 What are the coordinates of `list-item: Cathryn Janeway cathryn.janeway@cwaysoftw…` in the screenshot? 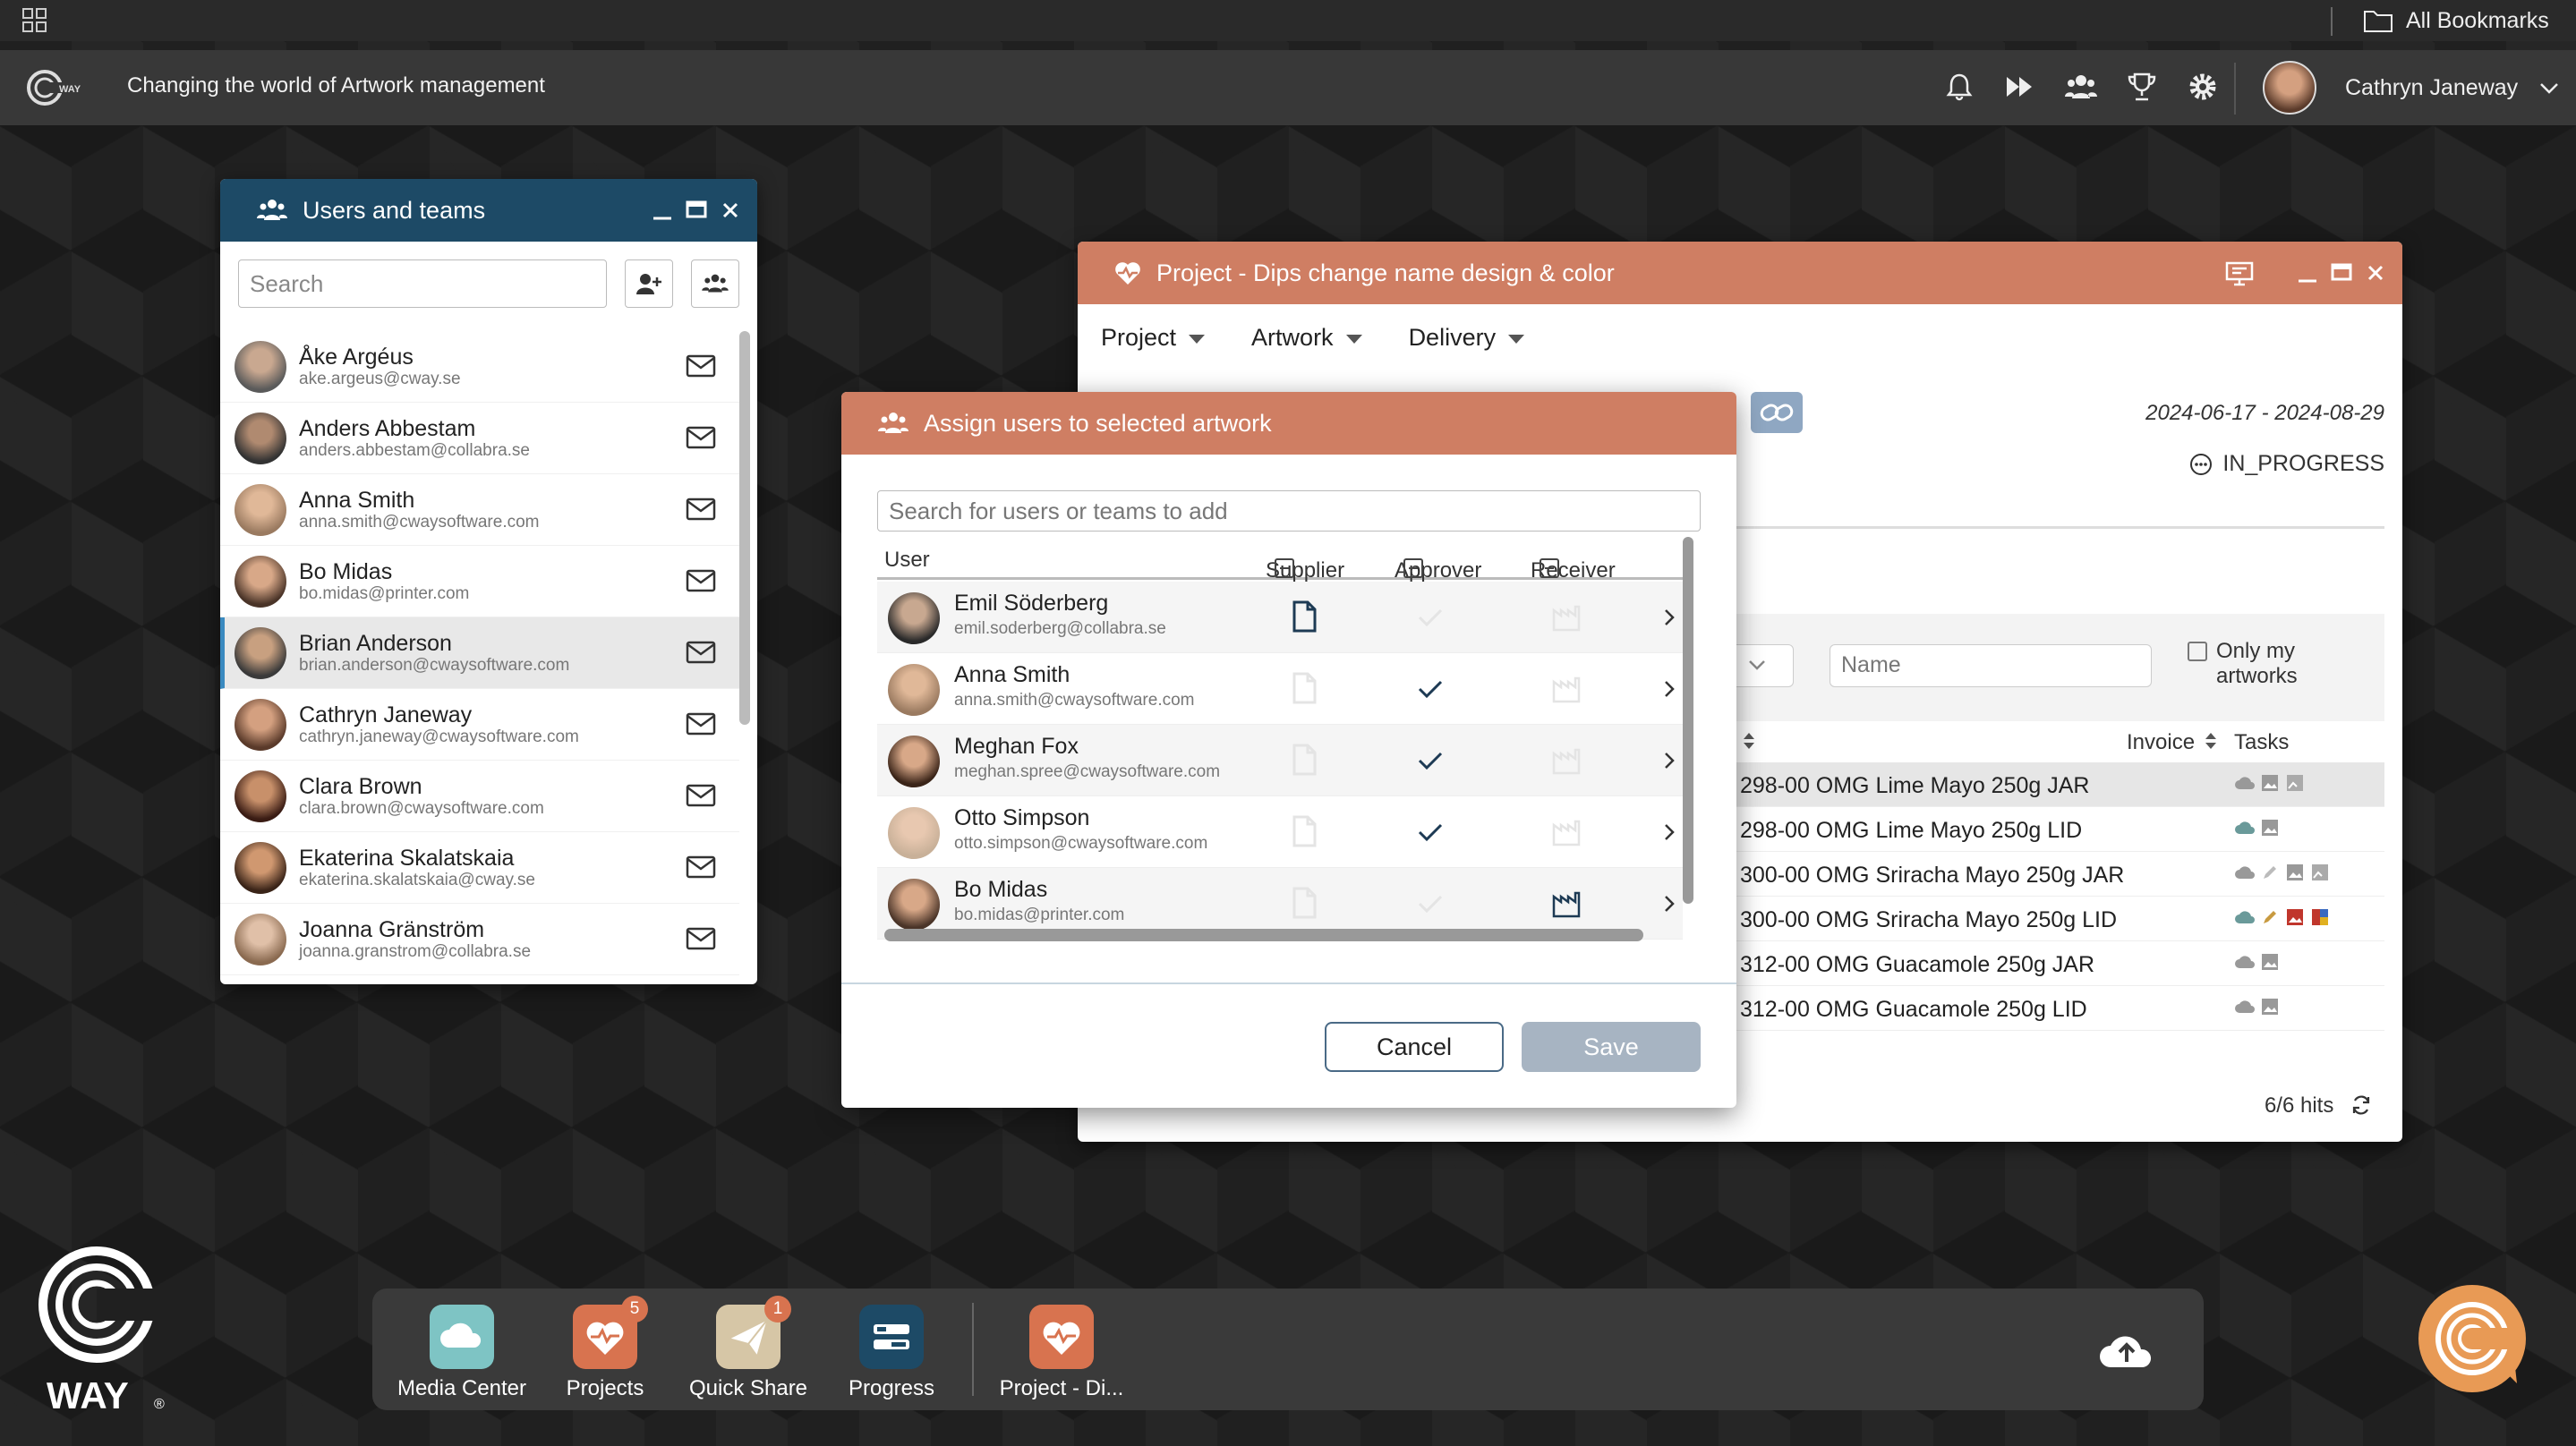 It's located at (479, 725).